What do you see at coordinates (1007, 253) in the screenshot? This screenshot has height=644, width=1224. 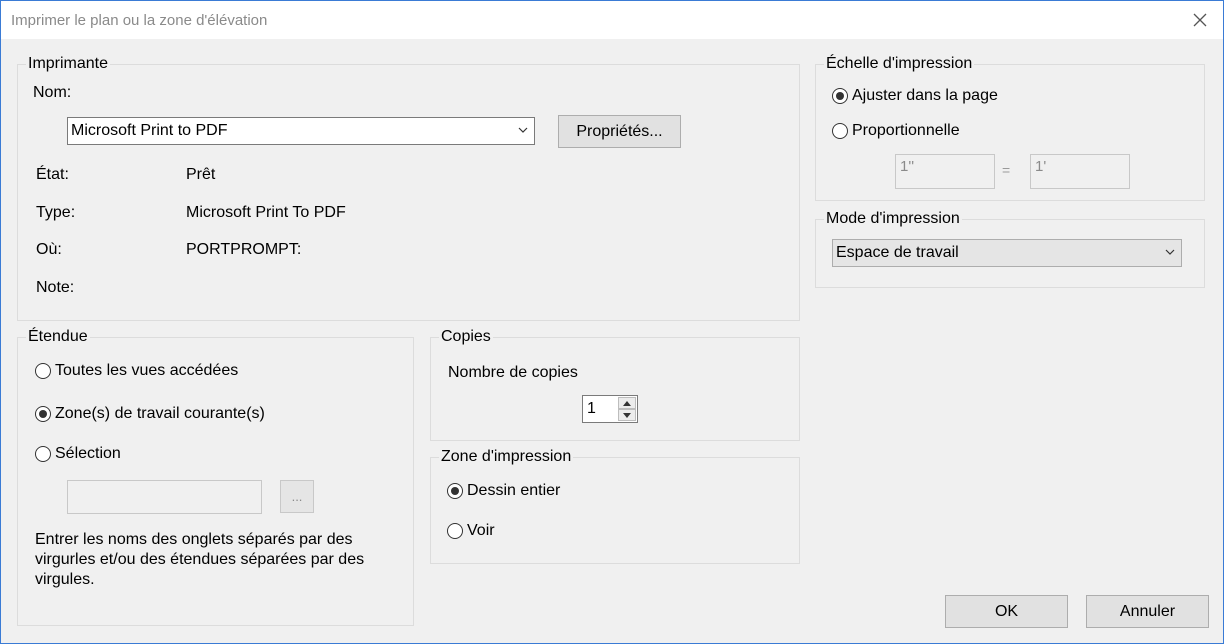 I see `print-mode-select: Espace de travail` at bounding box center [1007, 253].